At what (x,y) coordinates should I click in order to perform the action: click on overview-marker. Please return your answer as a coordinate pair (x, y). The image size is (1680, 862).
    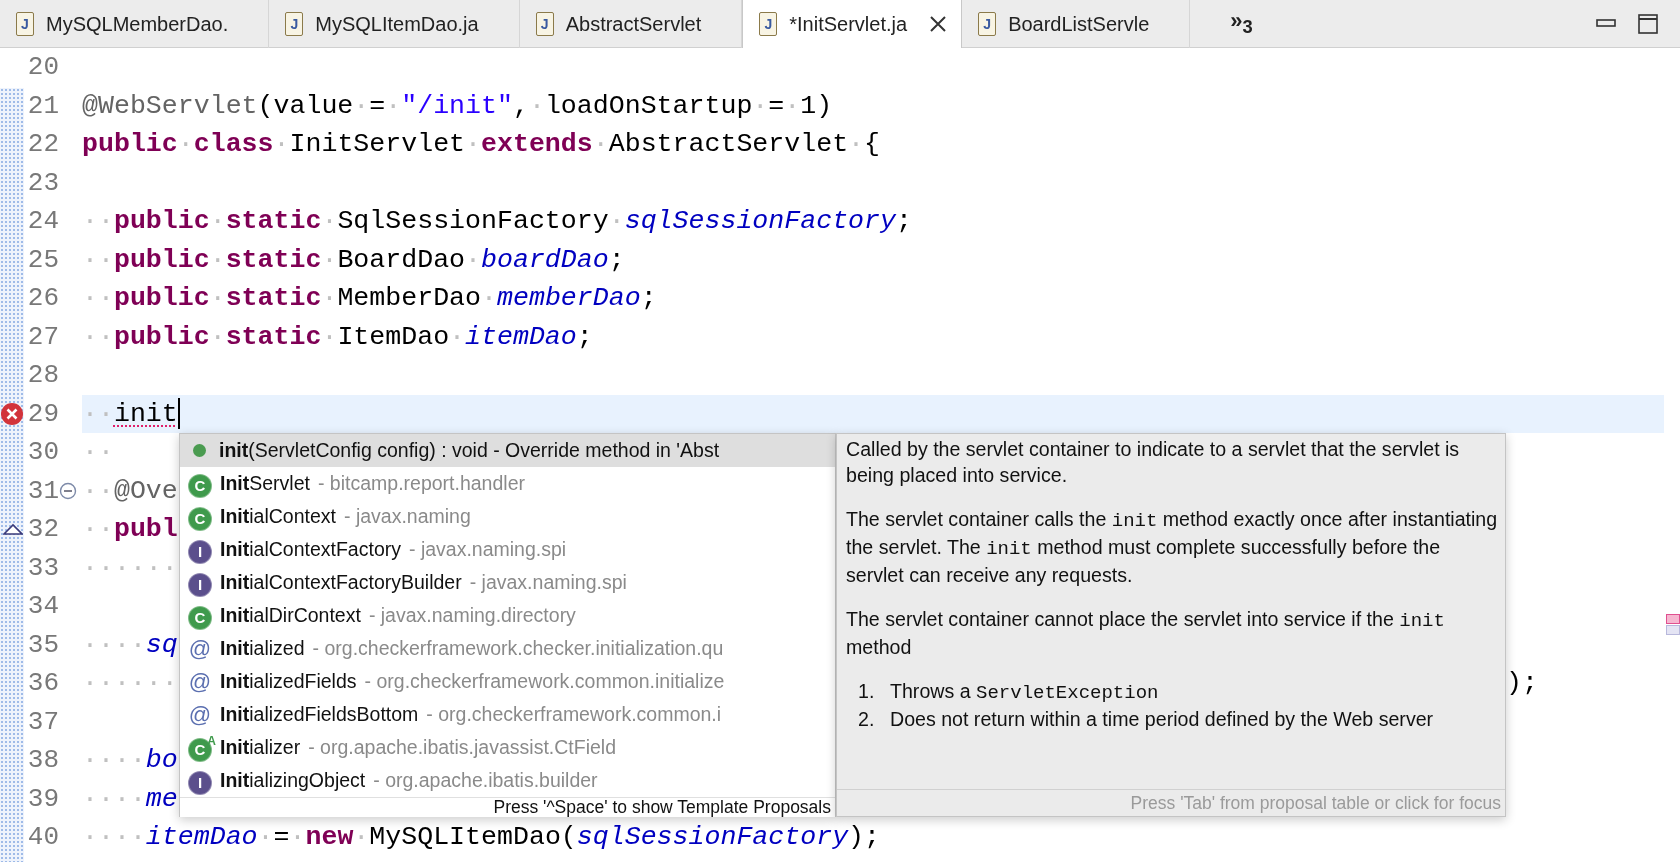
    Looking at the image, I should click on (1673, 630).